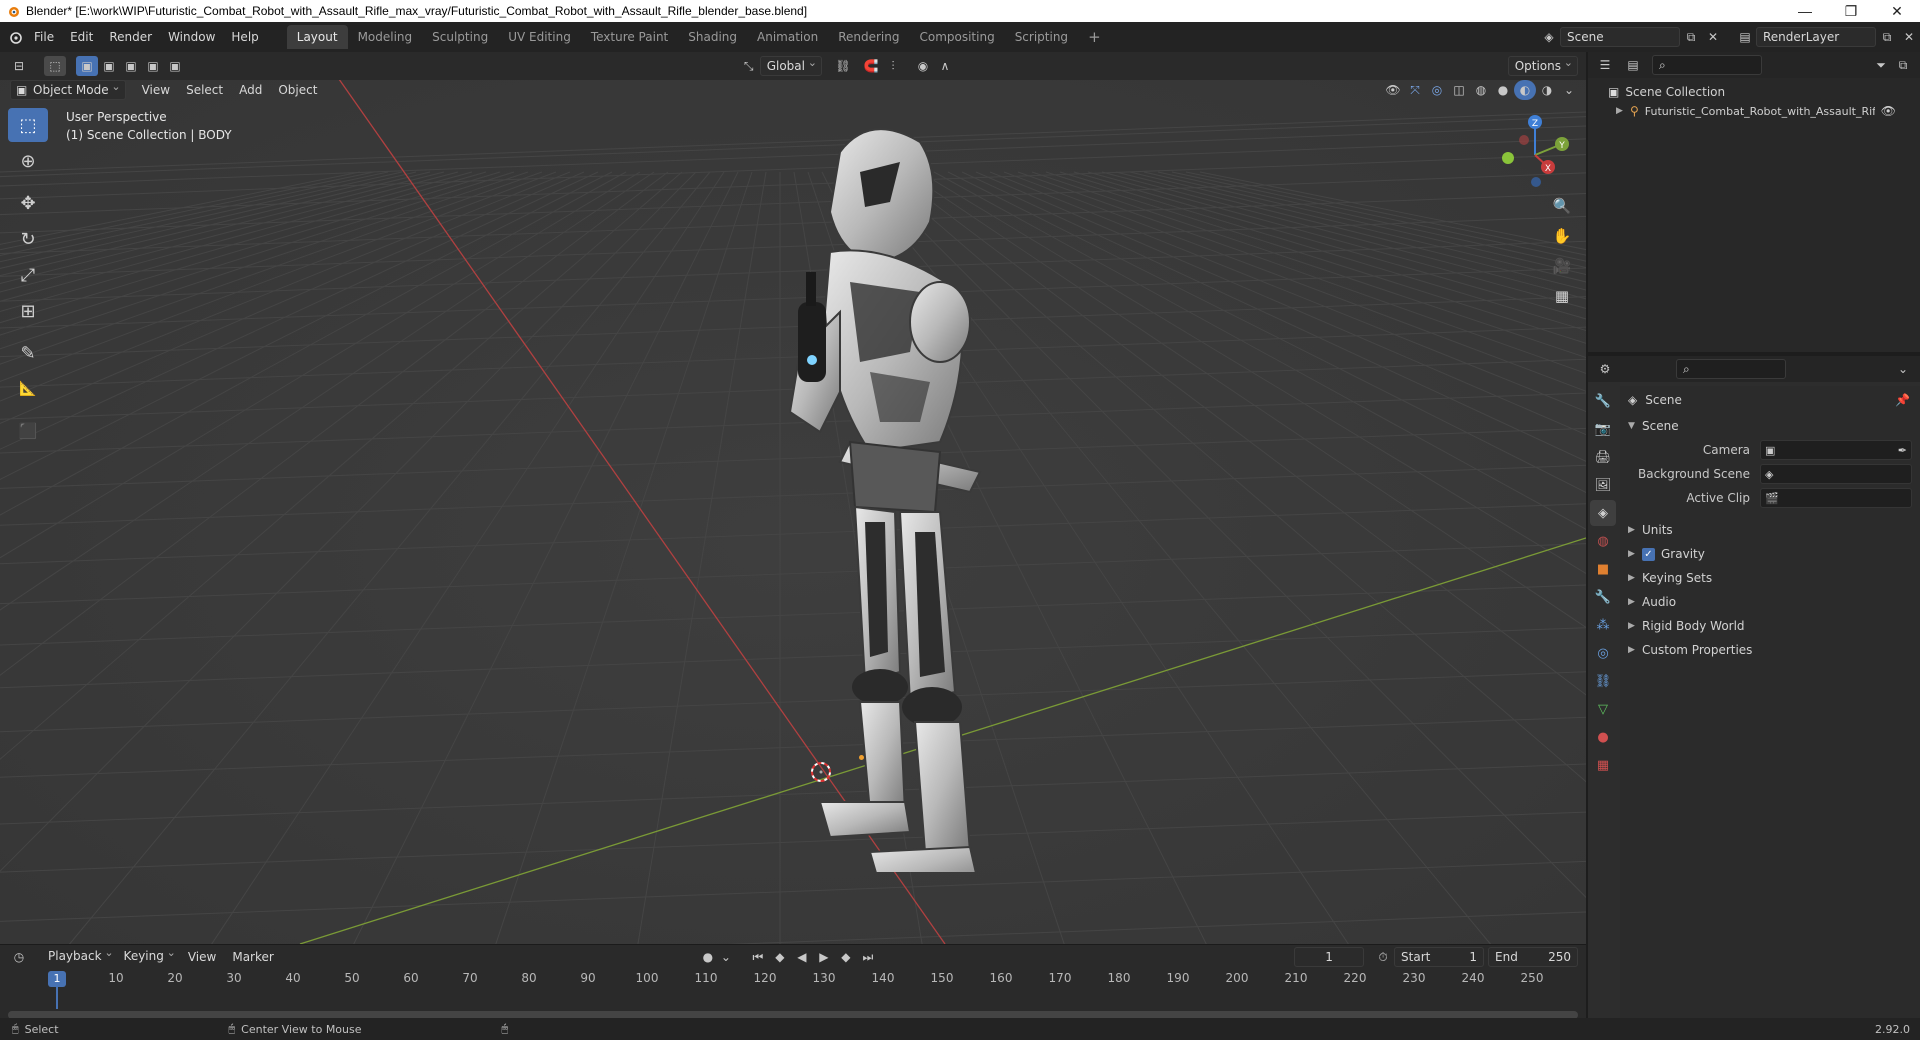 This screenshot has width=1920, height=1040. I want to click on jump-end-icon: ⏭, so click(868, 957).